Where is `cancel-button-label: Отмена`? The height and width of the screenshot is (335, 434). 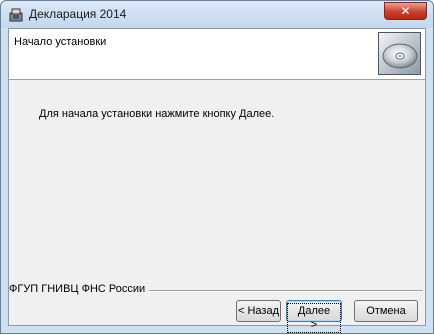
cancel-button-label: Отмена is located at coordinates (386, 311).